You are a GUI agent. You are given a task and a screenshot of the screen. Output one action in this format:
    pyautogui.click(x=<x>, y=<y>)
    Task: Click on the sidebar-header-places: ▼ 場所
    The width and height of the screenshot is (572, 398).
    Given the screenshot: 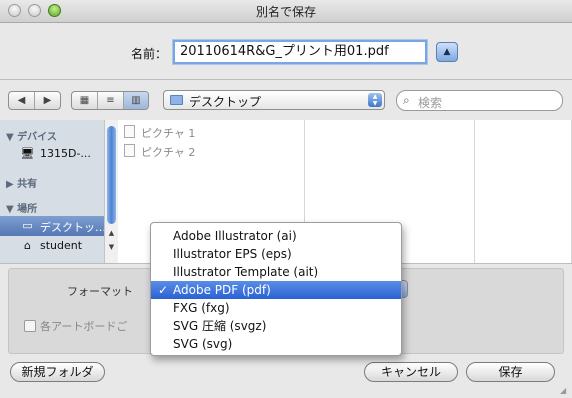 What is the action you would take?
    pyautogui.click(x=21, y=207)
    